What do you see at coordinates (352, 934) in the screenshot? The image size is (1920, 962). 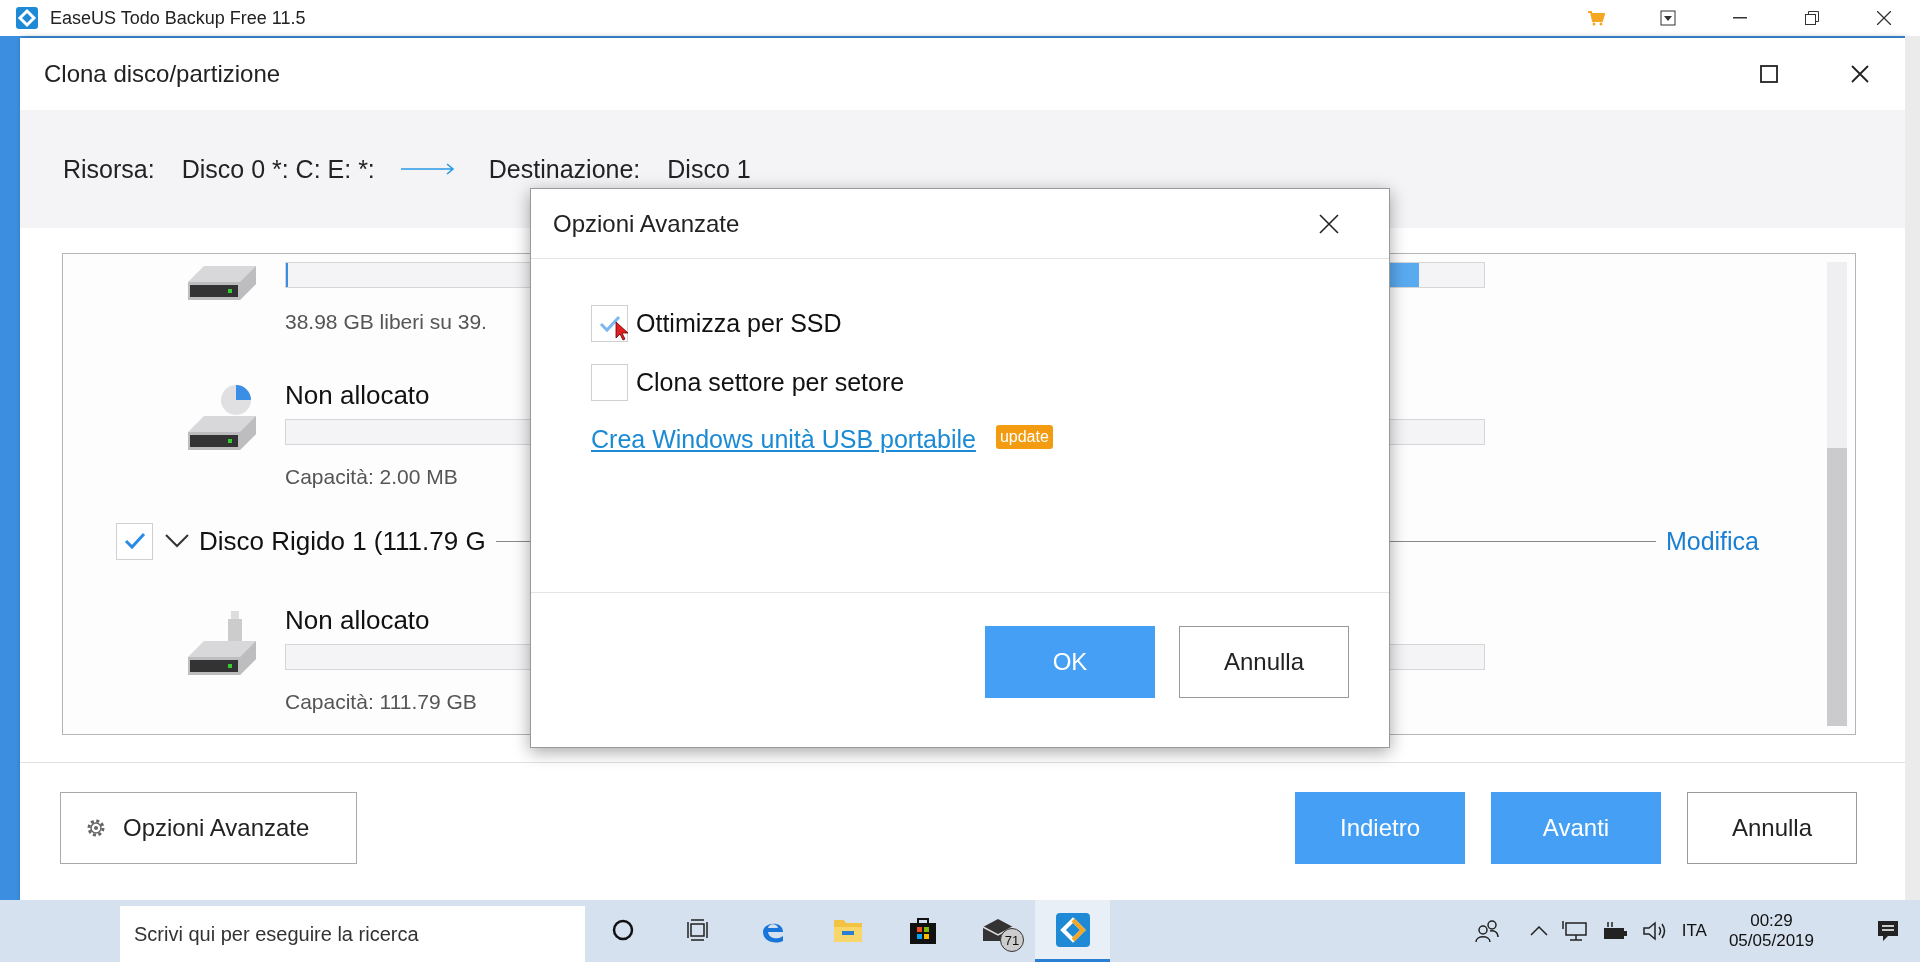 I see `search-field: Scrivi qui per eseguire la ricerca` at bounding box center [352, 934].